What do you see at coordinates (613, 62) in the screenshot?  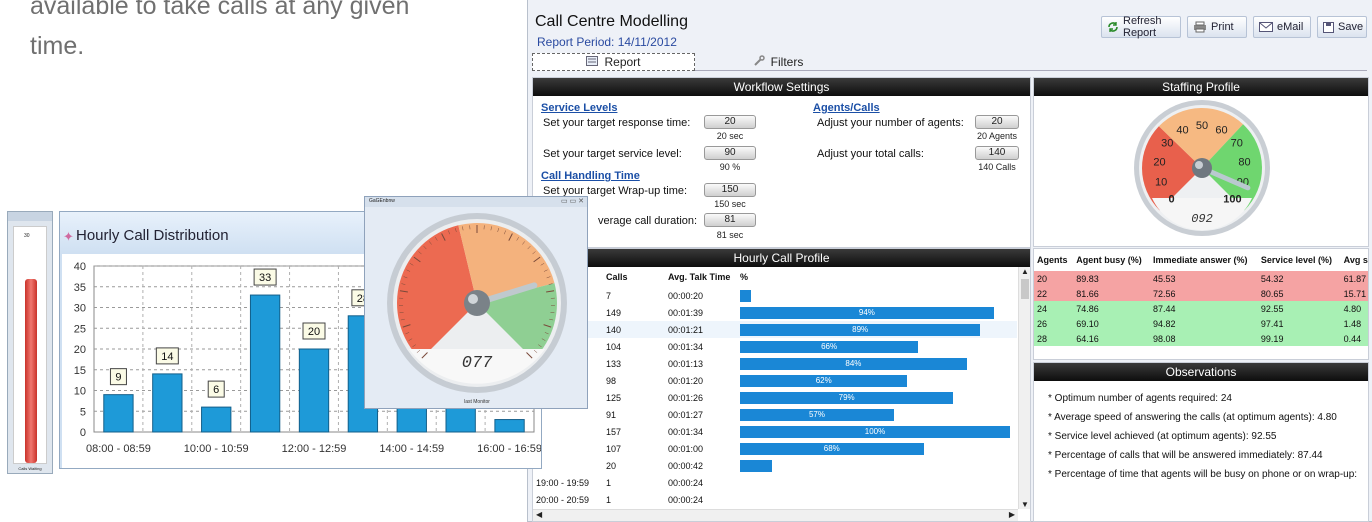 I see `tab-report: Report` at bounding box center [613, 62].